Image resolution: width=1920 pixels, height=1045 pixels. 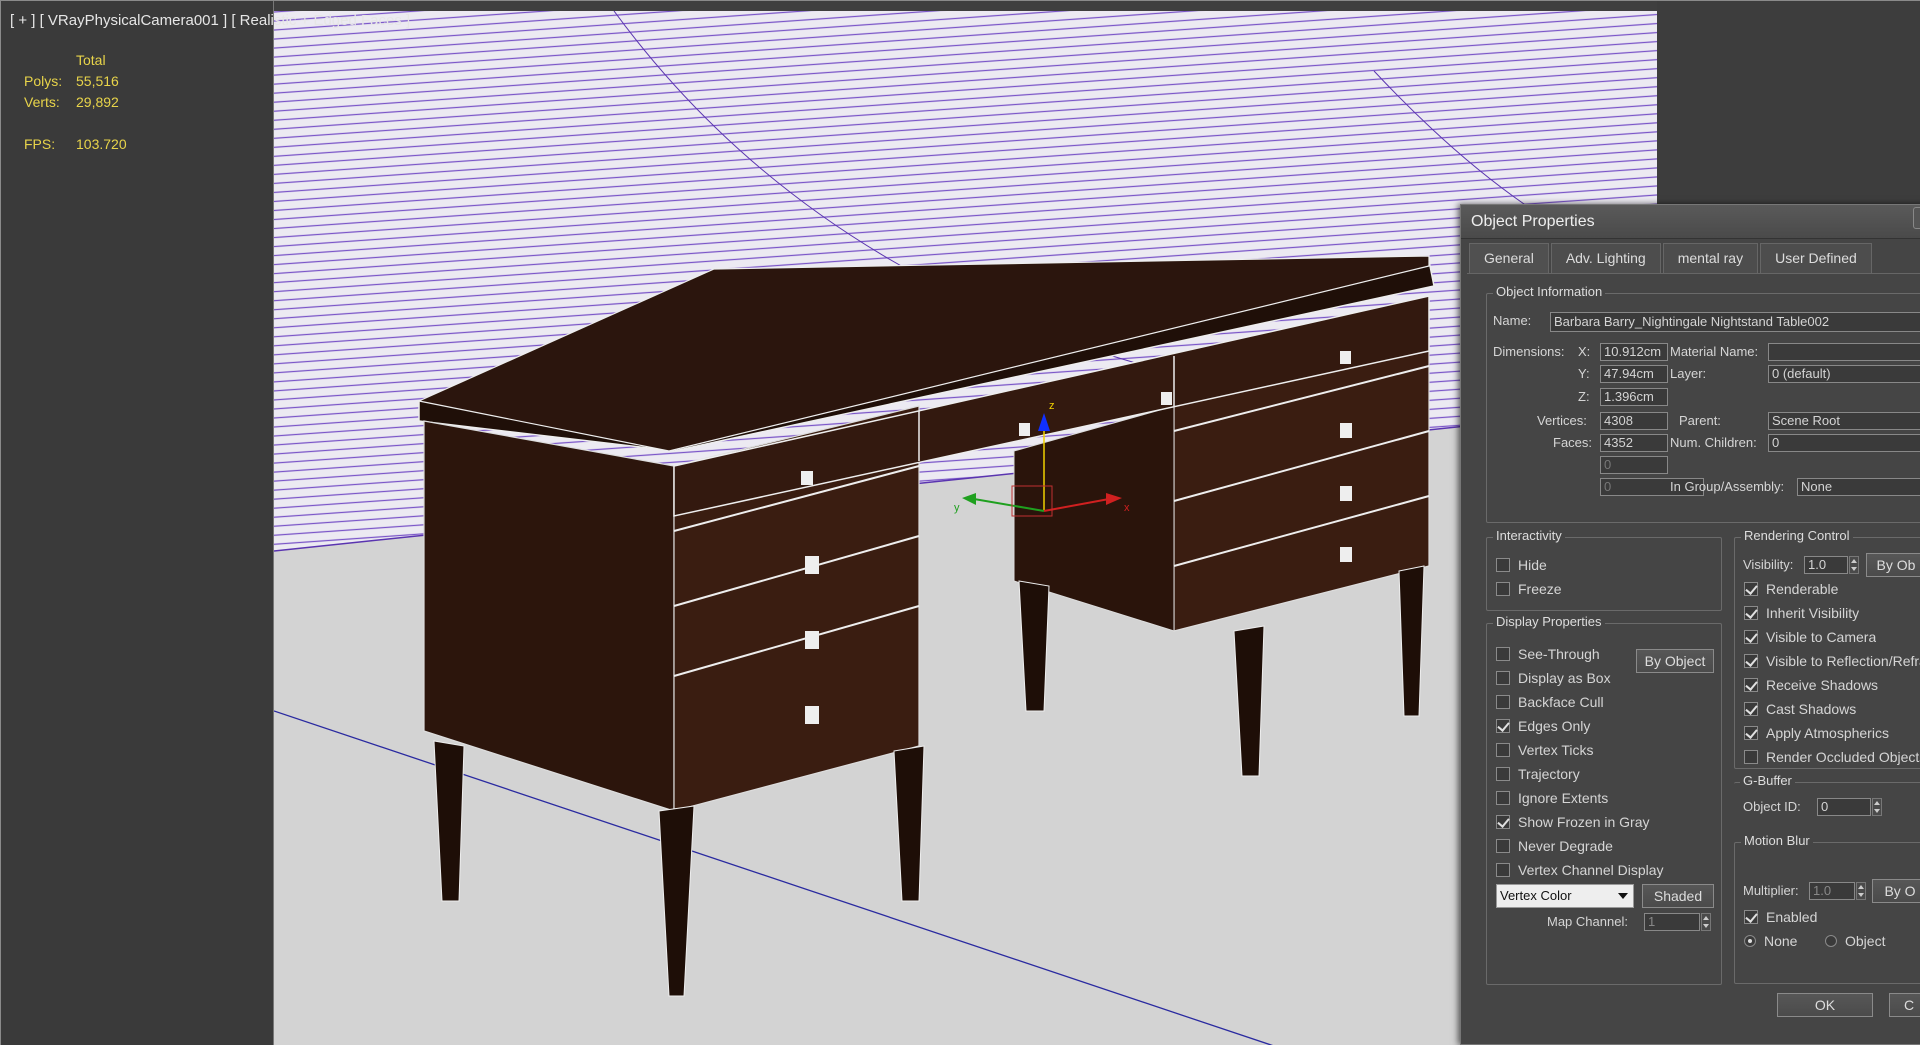 What do you see at coordinates (1813, 613) in the screenshot?
I see `render-option-label: Inherit Visibility` at bounding box center [1813, 613].